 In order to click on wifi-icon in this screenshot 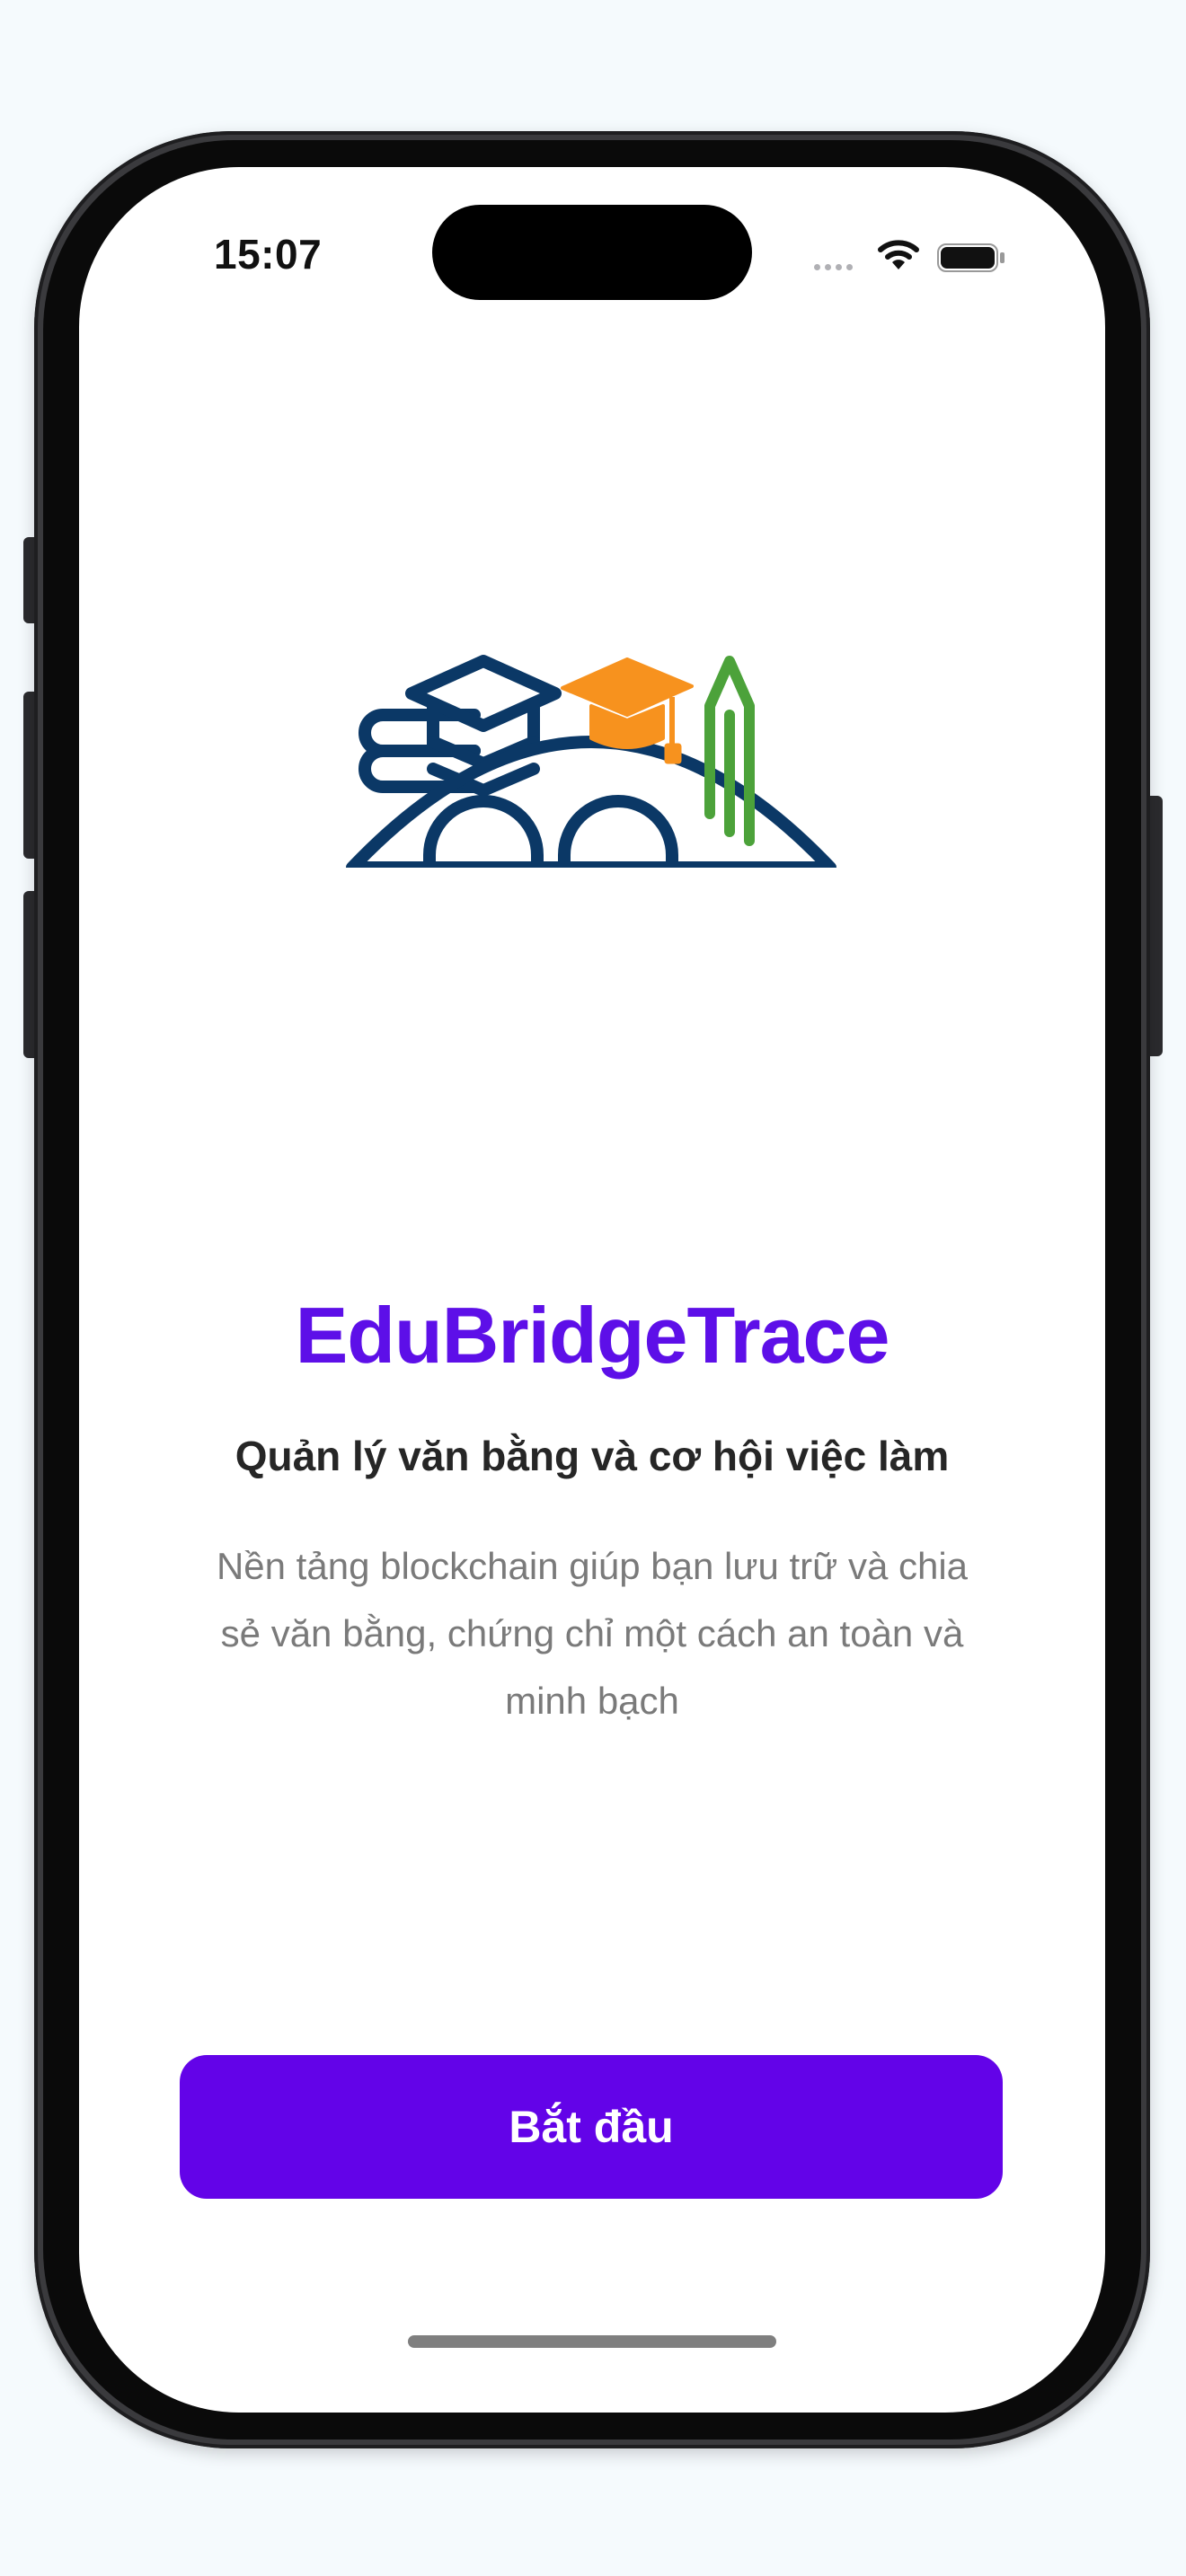, I will do `click(898, 254)`.